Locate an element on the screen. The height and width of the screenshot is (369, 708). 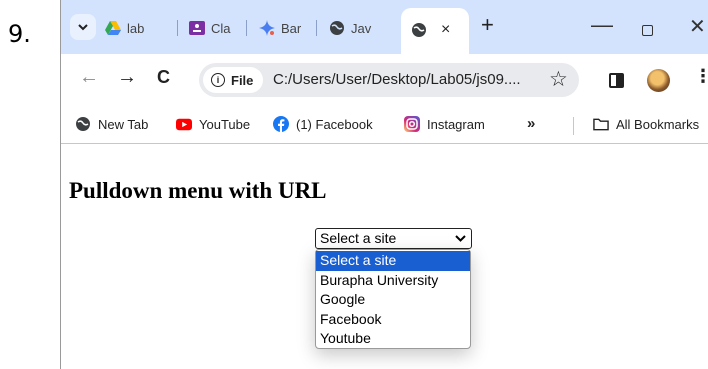
tab-gemini: Bar is located at coordinates (280, 28).